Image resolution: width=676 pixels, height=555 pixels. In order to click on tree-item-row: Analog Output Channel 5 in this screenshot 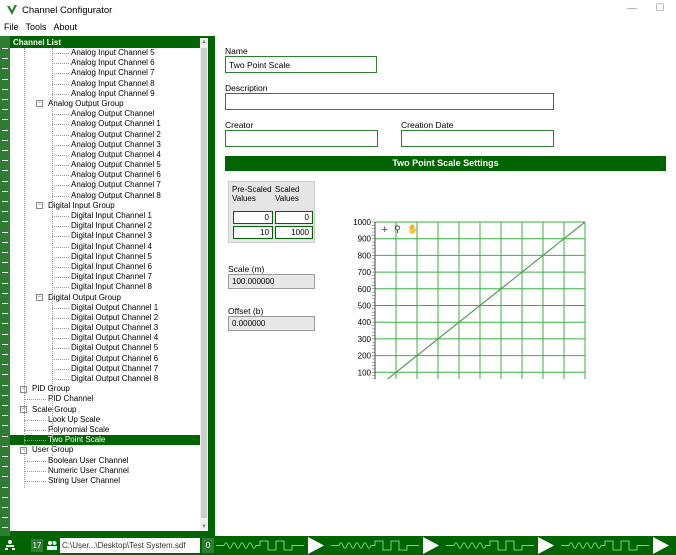, I will do `click(105, 165)`.